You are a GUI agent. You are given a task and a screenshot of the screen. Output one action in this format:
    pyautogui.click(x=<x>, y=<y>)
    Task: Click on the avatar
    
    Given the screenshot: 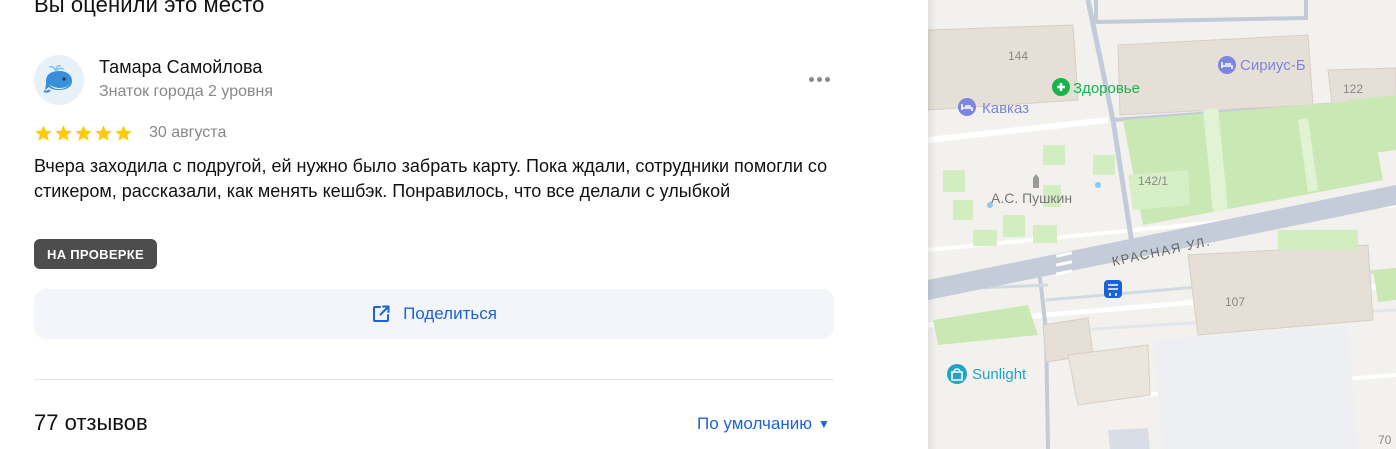 What is the action you would take?
    pyautogui.click(x=59, y=80)
    